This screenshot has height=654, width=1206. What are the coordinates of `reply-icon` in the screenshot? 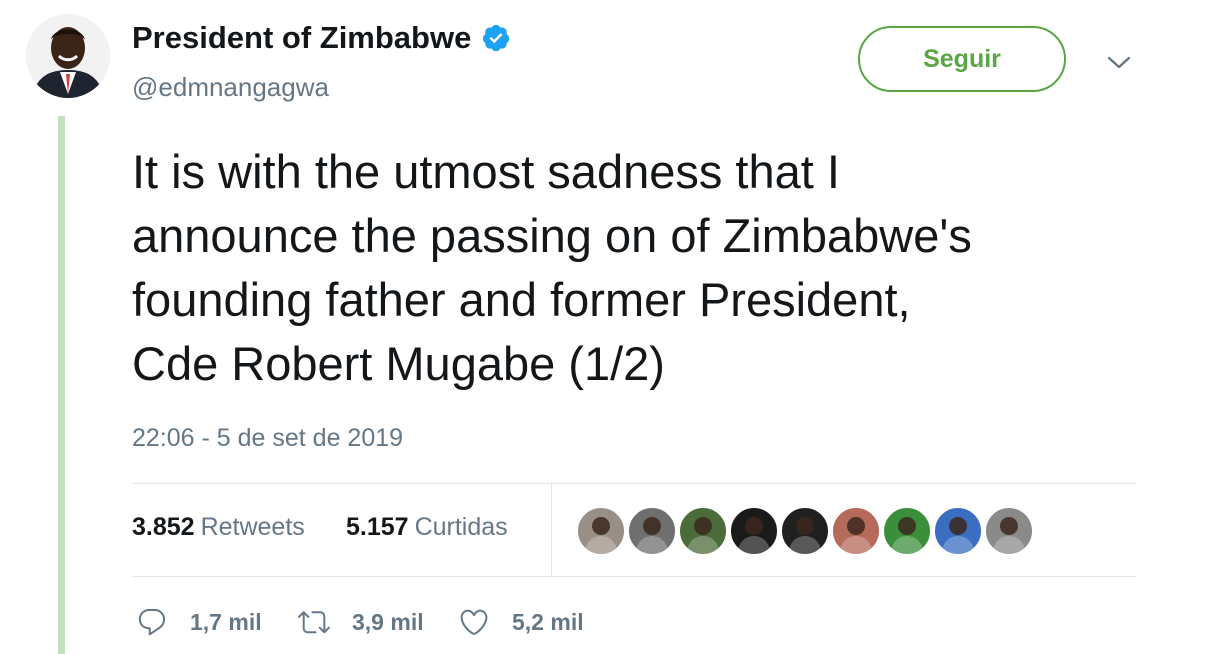 It's located at (152, 622).